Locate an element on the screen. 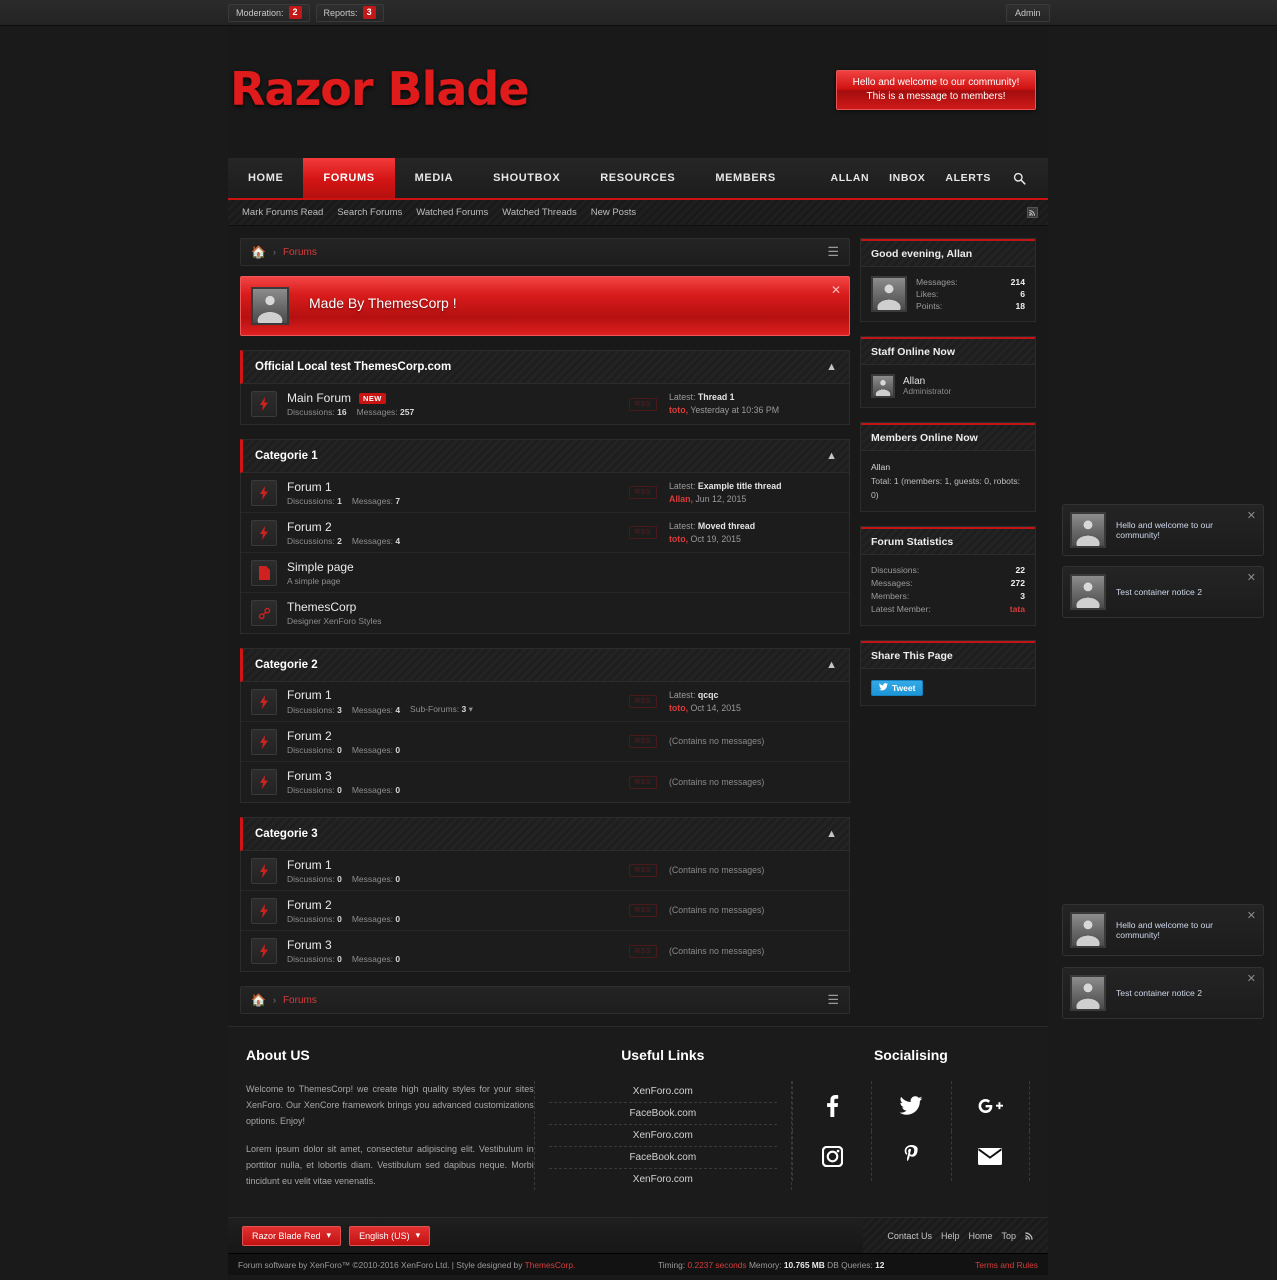  forum-name: Main Forum is located at coordinates (319, 398).